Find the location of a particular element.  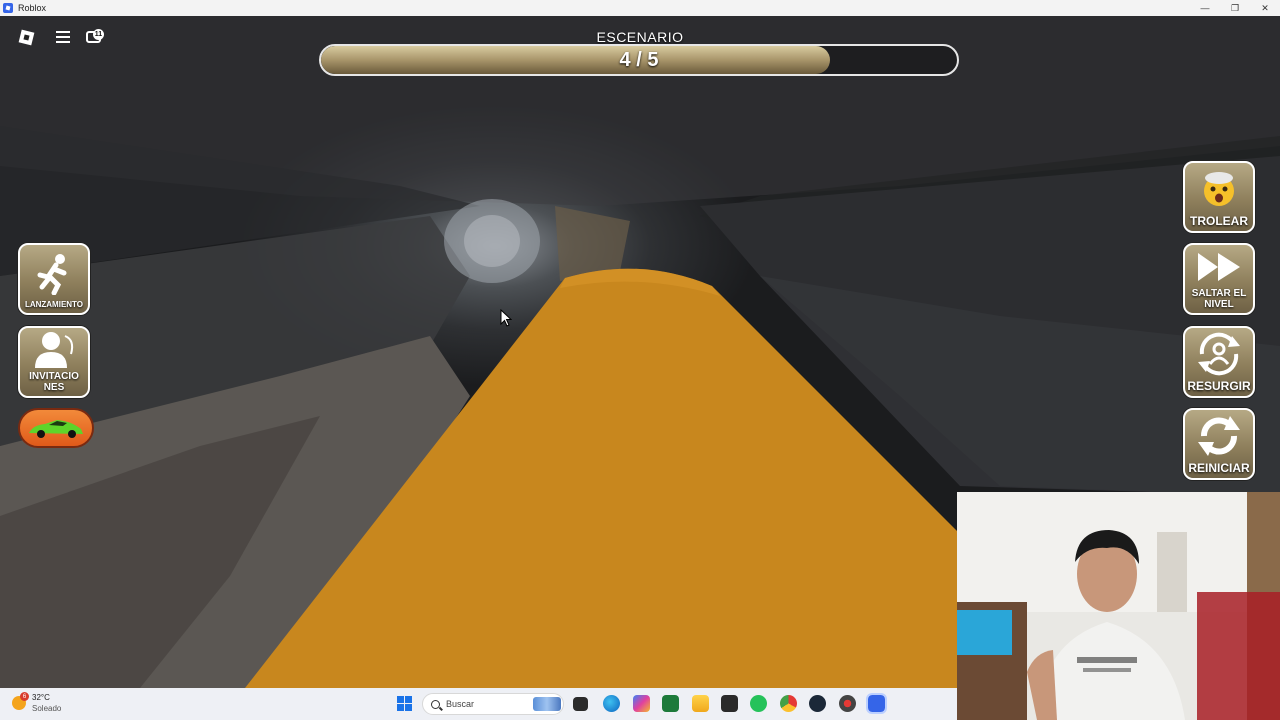

task-view-icon is located at coordinates (580, 704).